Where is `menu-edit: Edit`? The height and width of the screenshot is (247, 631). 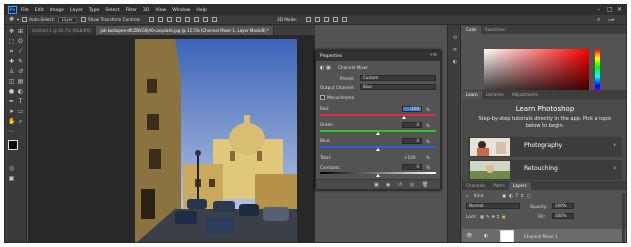
menu-edit: Edit is located at coordinates (39, 10).